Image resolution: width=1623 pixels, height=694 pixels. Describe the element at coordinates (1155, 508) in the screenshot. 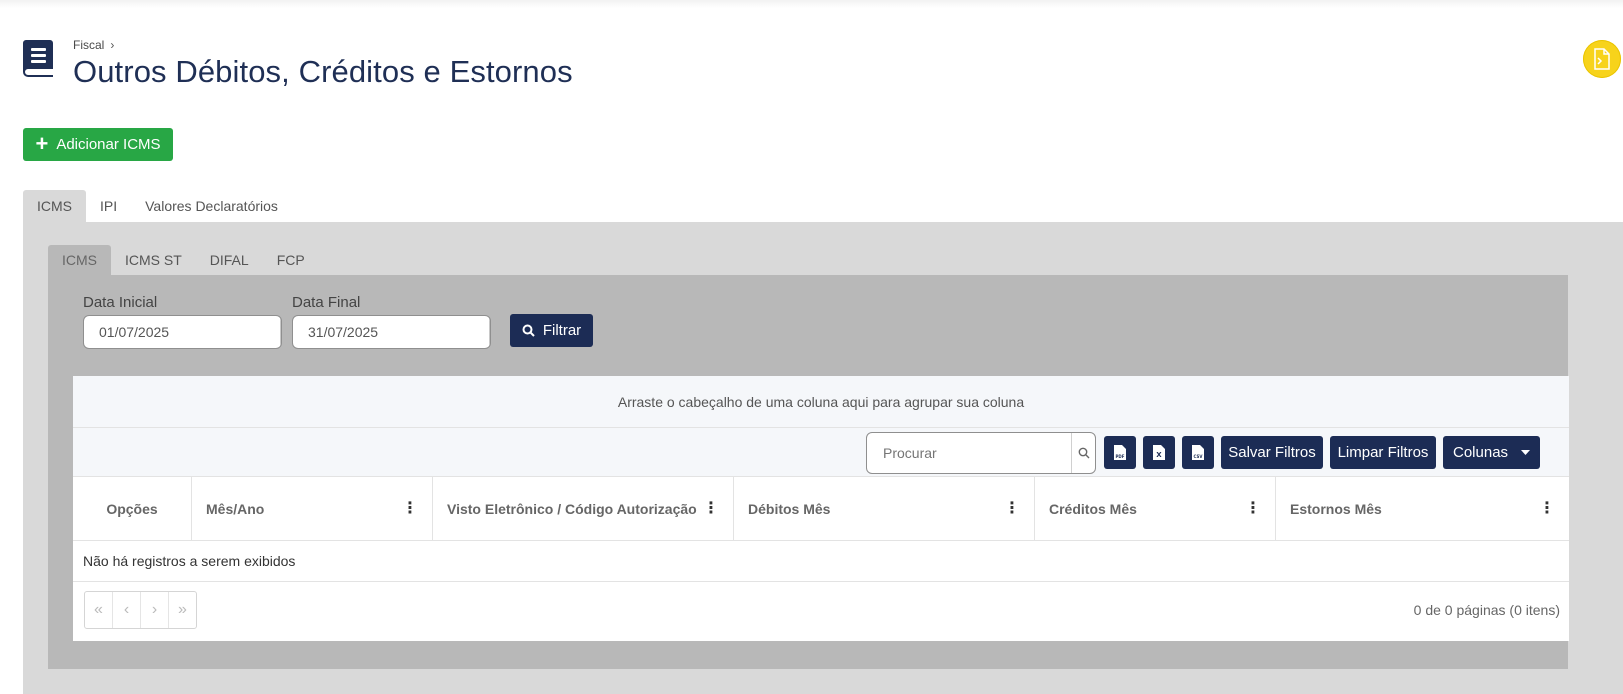

I see `column-header-creditos-mes: Créditos Mês ⋮` at that location.